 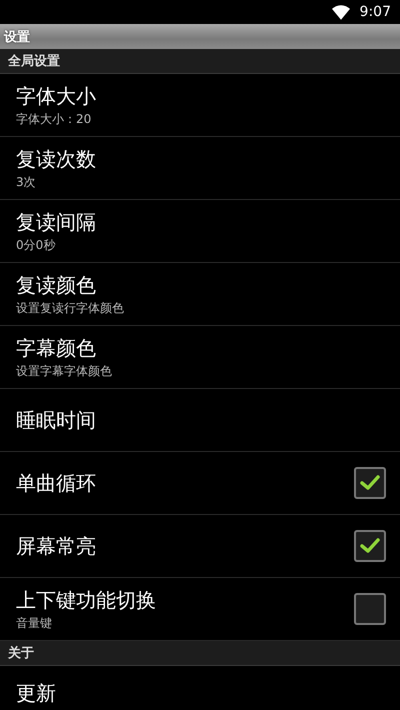 What do you see at coordinates (200, 546) in the screenshot?
I see `settings-item: 屏幕常亮` at bounding box center [200, 546].